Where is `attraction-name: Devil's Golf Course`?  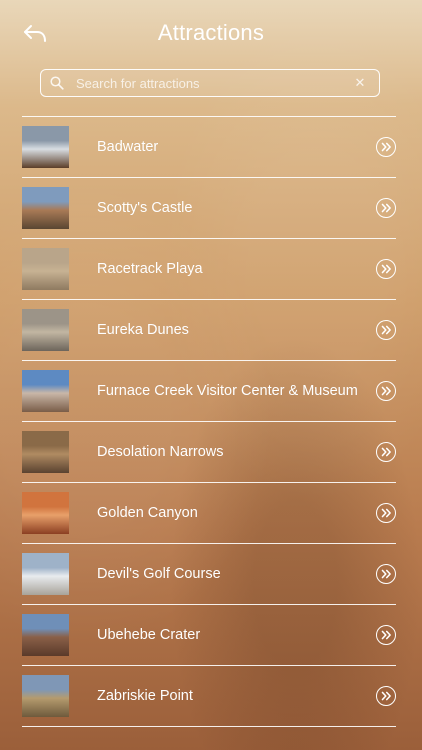
attraction-name: Devil's Golf Course is located at coordinates (159, 574).